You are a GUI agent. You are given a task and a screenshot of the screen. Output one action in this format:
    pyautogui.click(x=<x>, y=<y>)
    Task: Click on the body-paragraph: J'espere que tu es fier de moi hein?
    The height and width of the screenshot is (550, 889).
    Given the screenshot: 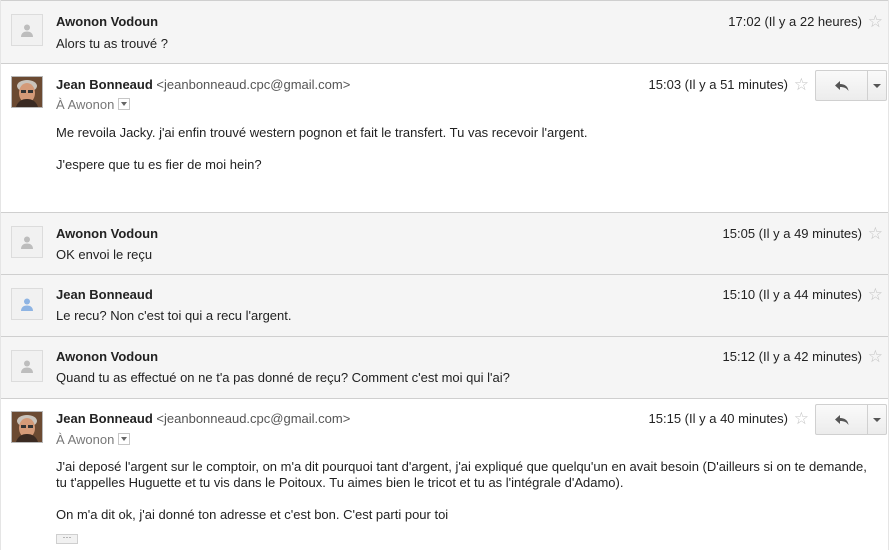 What is the action you would take?
    pyautogui.click(x=159, y=164)
    